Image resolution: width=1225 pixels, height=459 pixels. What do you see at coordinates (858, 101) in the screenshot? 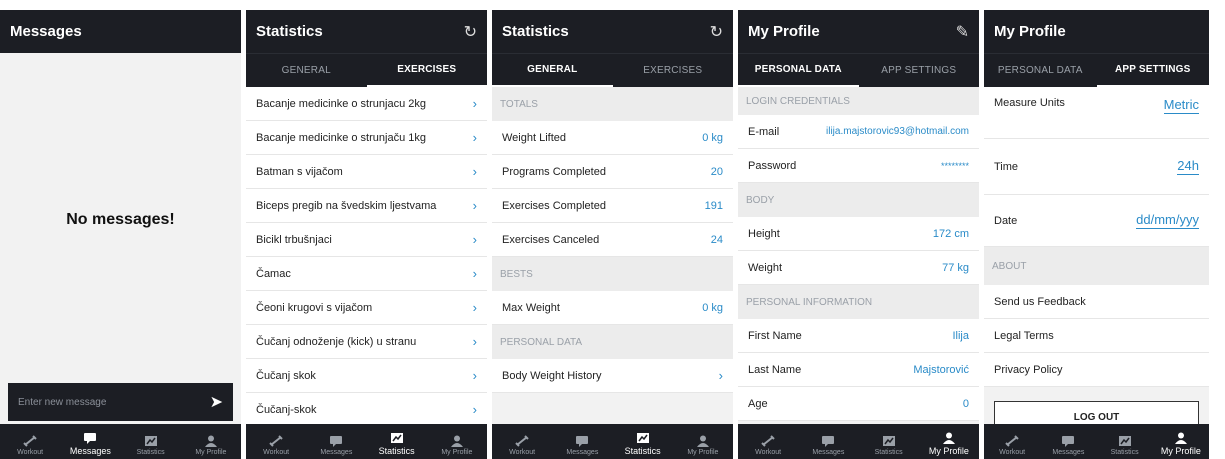
I see `section-header: LOGIN CREDENTIALS` at bounding box center [858, 101].